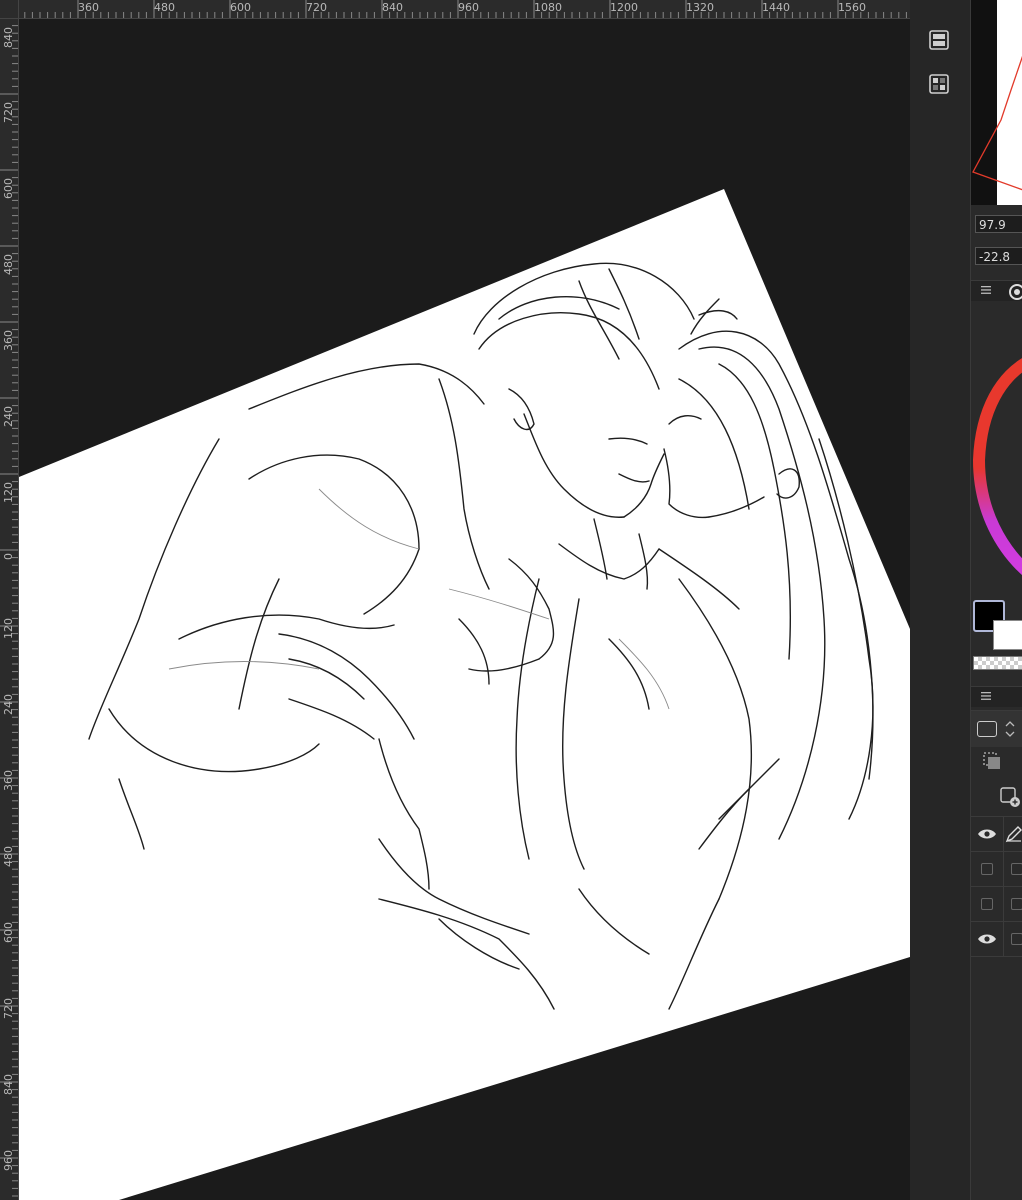 Image resolution: width=1022 pixels, height=1200 pixels. I want to click on rotation-field: -22.8, so click(998, 256).